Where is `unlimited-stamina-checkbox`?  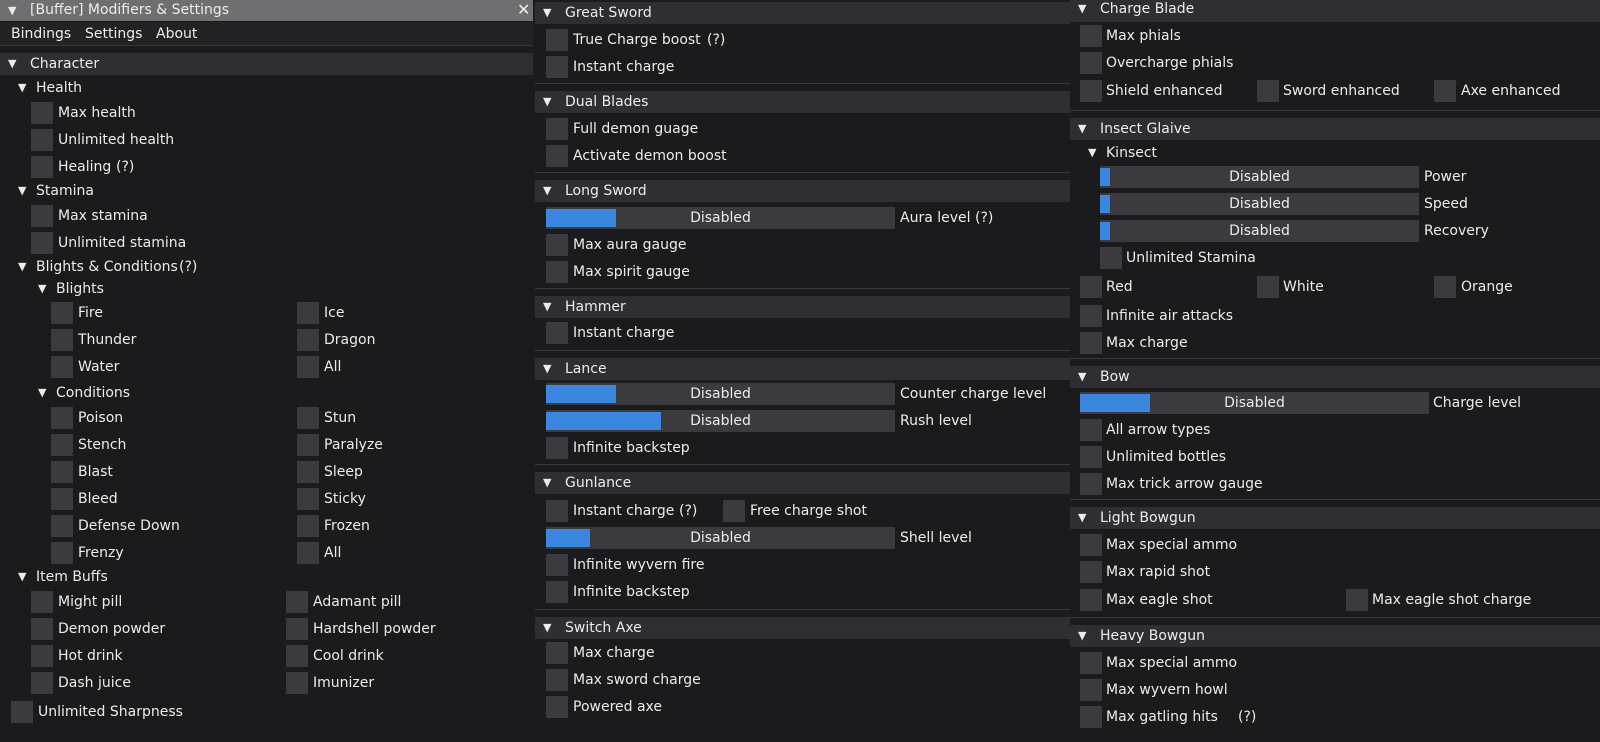 unlimited-stamina-checkbox is located at coordinates (42, 243).